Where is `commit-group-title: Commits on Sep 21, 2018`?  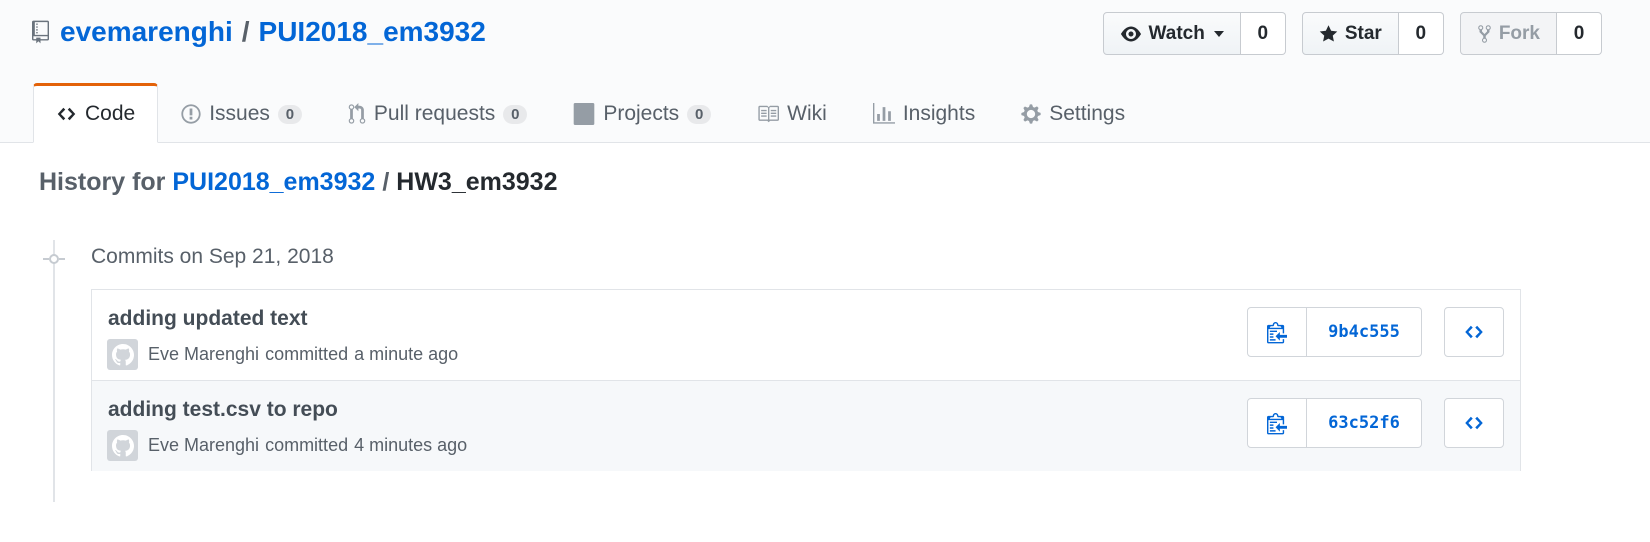
commit-group-title: Commits on Sep 21, 2018 is located at coordinates (212, 256).